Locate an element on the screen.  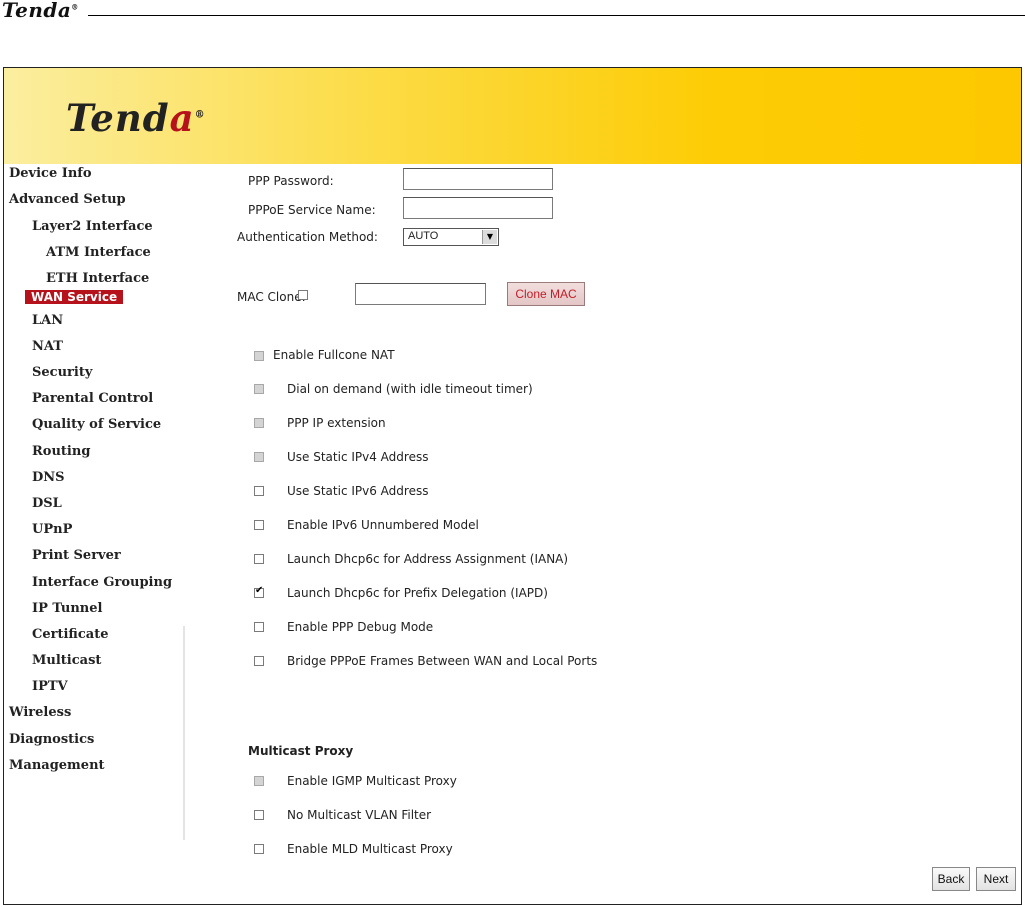
sidebar-item-device-info: Device Info is located at coordinates (50, 174).